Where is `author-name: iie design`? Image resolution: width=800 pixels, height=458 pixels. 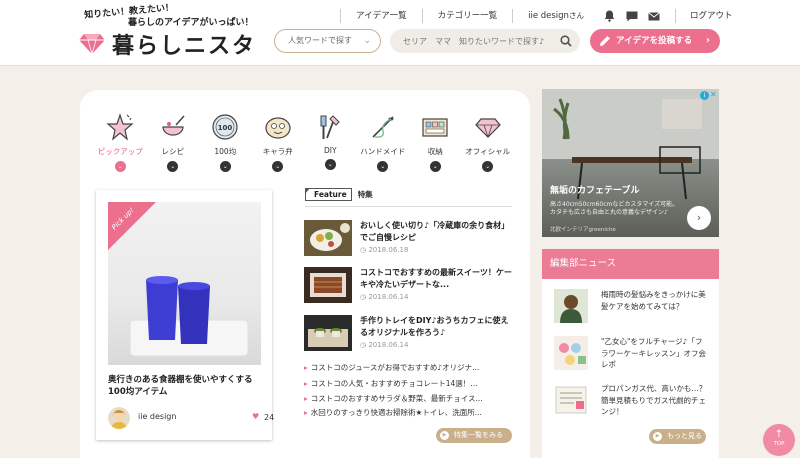
author-name: iie design is located at coordinates (157, 416).